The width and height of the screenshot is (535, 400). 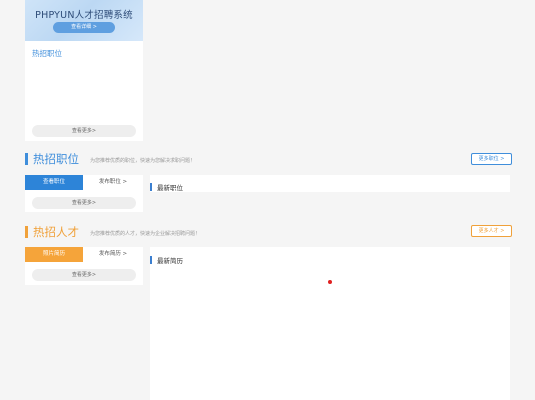 I want to click on tab-post-job: 发布职位 >, so click(x=113, y=182).